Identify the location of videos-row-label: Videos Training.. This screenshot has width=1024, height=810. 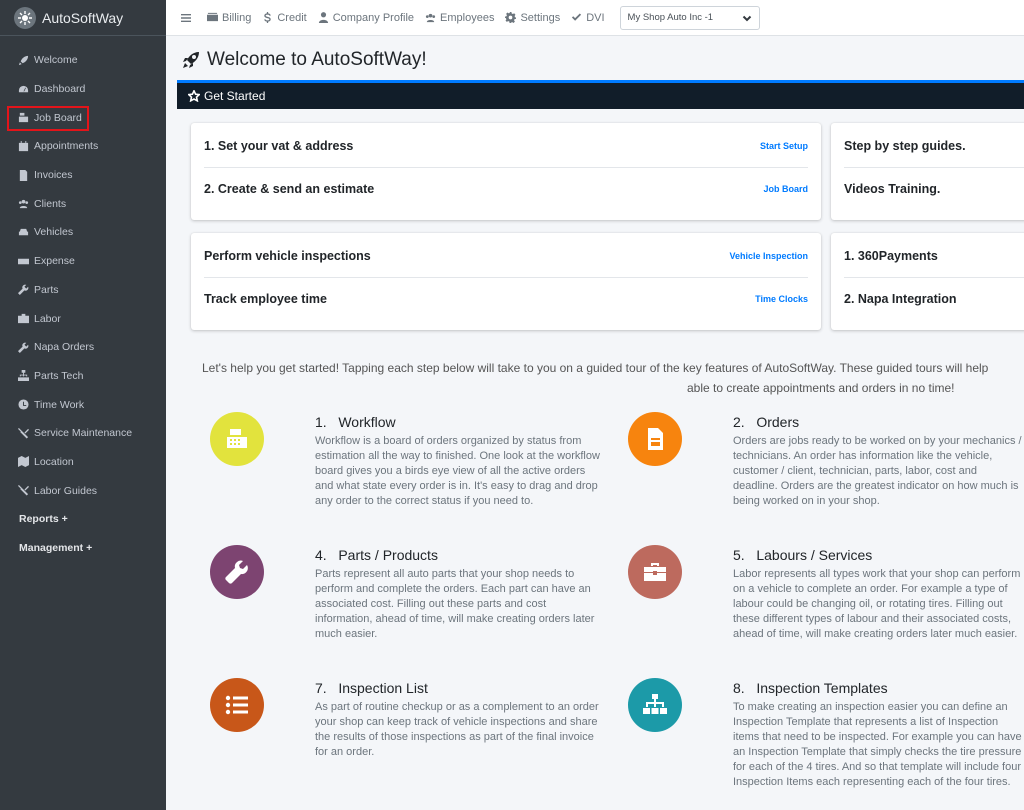
(892, 188).